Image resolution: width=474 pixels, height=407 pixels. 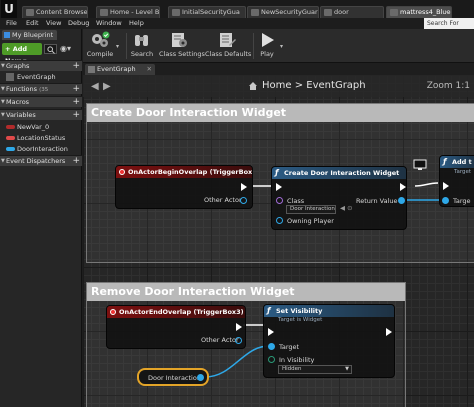 What do you see at coordinates (22, 54) in the screenshot?
I see `add-new-button: + Add New ▾` at bounding box center [22, 54].